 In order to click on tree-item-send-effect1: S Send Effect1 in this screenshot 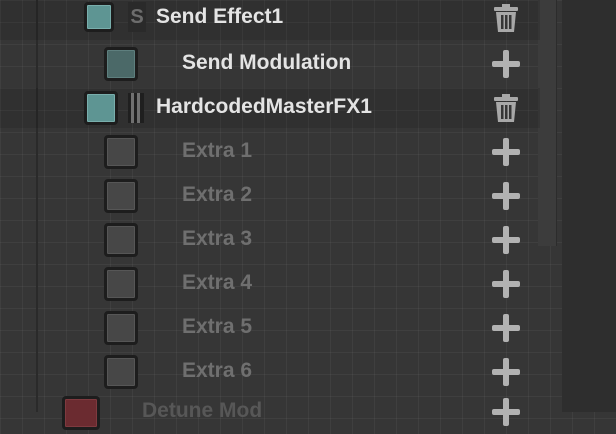, I will do `click(270, 20)`.